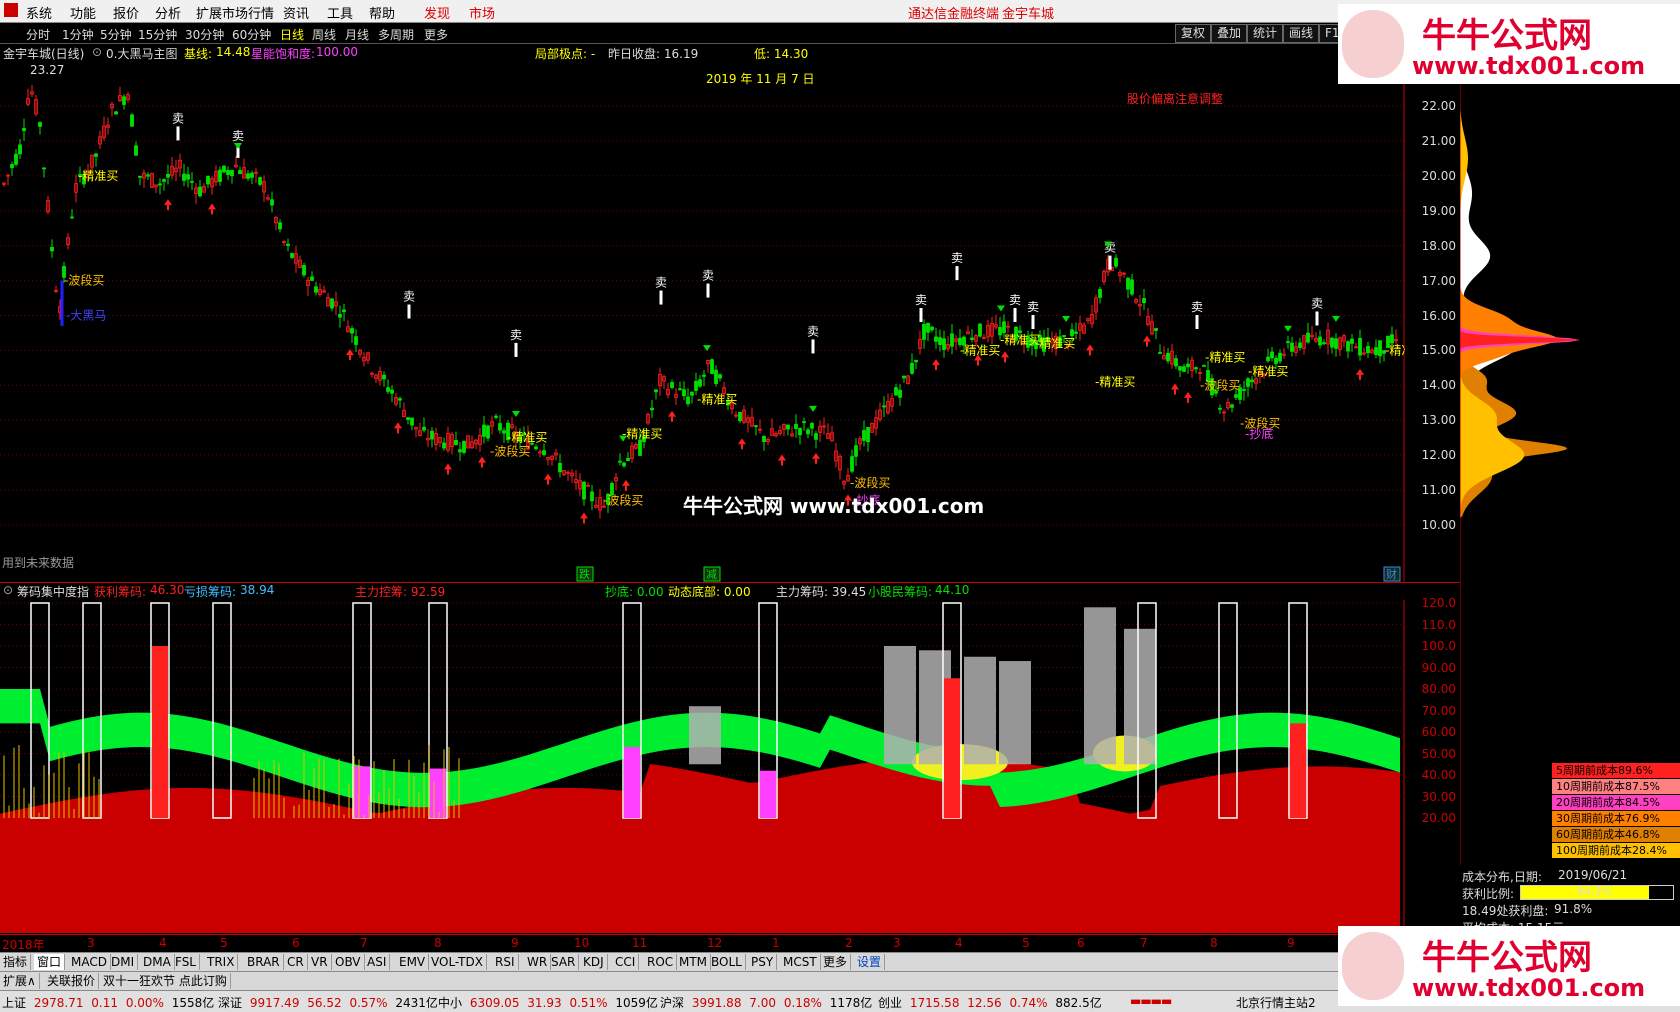  What do you see at coordinates (1438, 175) in the screenshot?
I see `price-tick: 20.00` at bounding box center [1438, 175].